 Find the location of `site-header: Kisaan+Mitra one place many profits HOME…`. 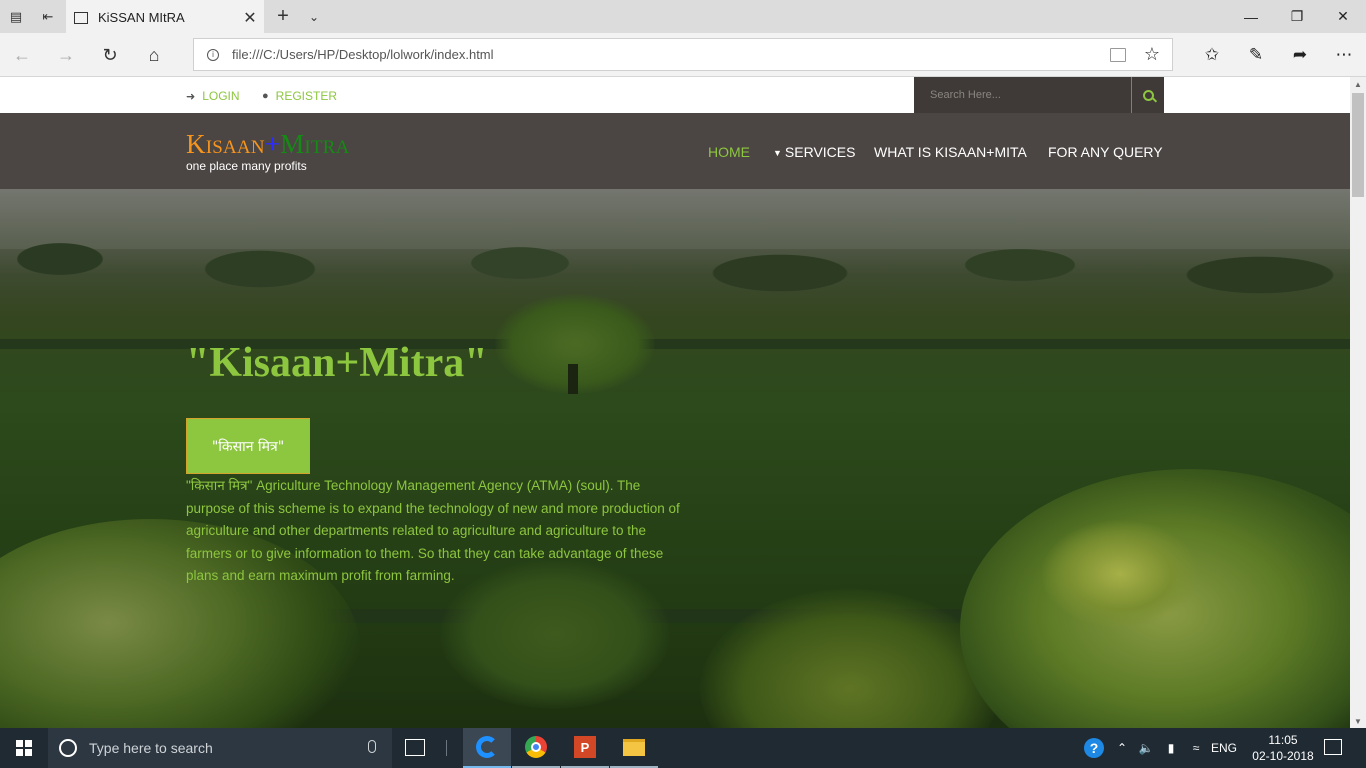

site-header: Kisaan+Mitra one place many profits HOME… is located at coordinates (675, 151).